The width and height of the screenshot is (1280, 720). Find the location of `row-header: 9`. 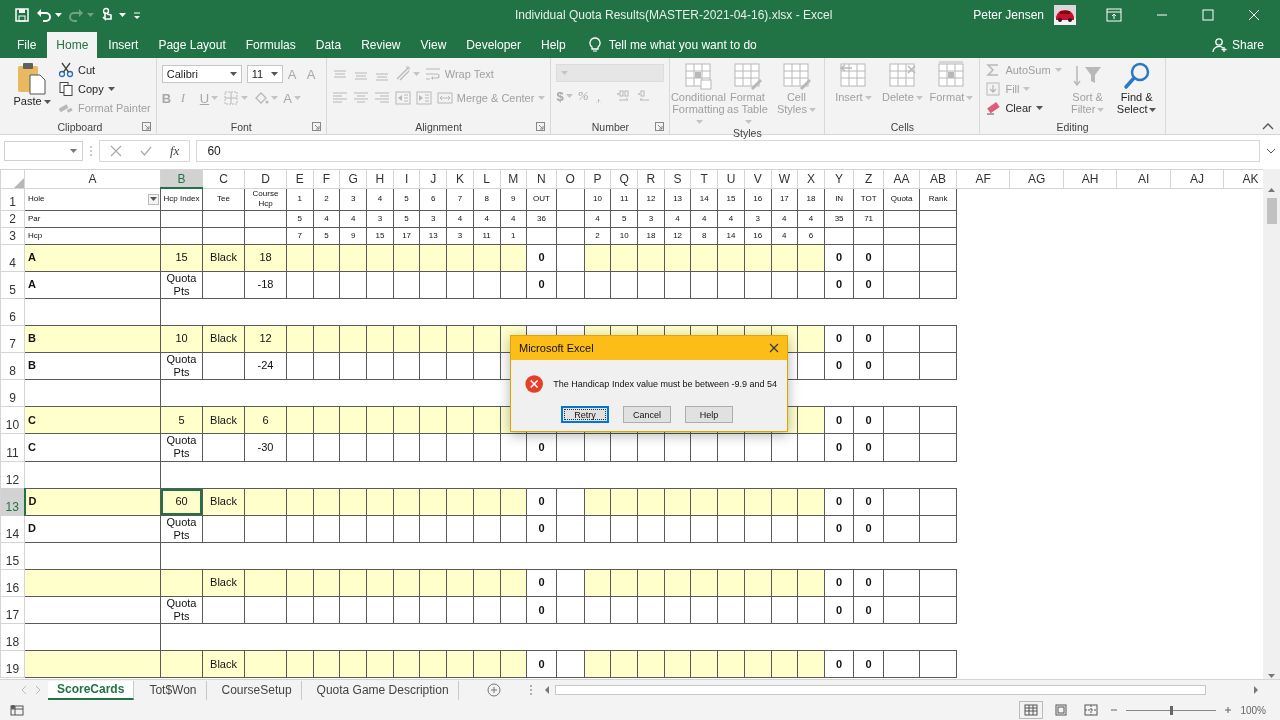

row-header: 9 is located at coordinates (12, 393).